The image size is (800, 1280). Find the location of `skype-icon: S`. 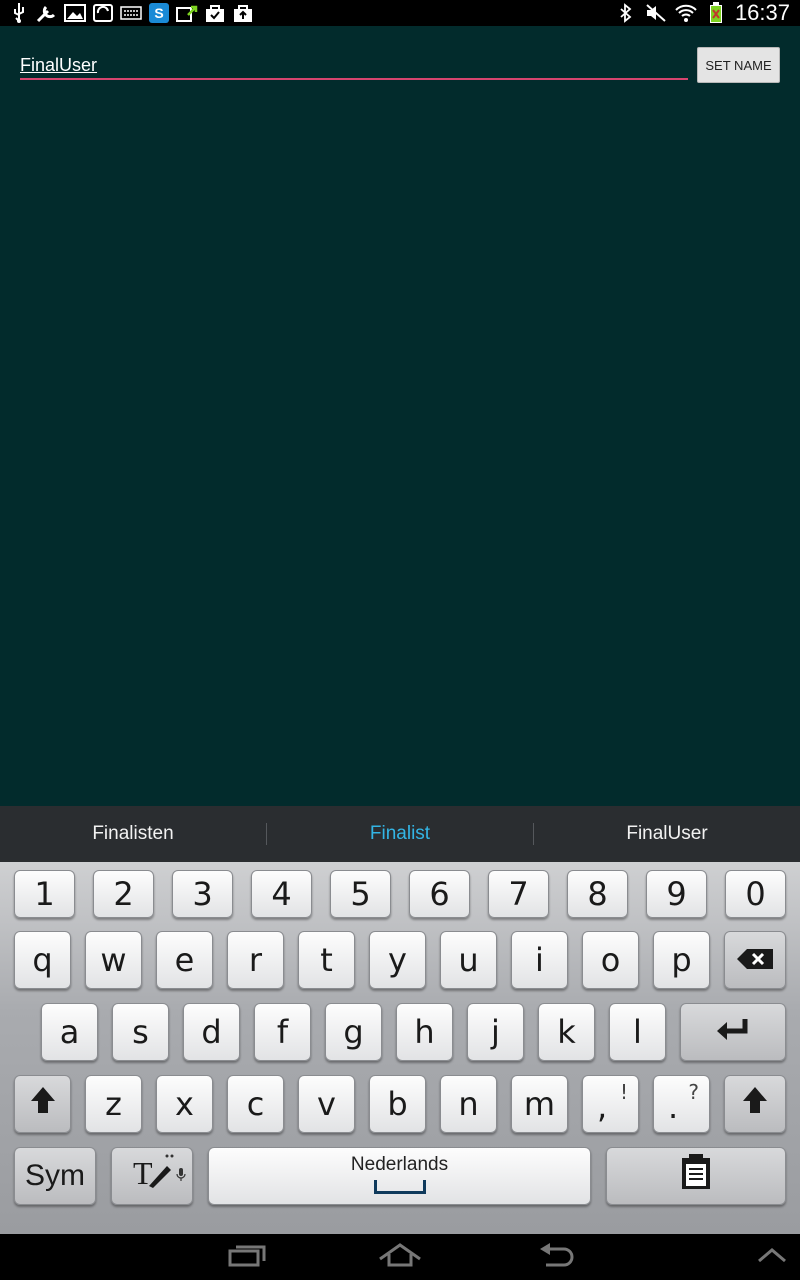

skype-icon: S is located at coordinates (159, 13).